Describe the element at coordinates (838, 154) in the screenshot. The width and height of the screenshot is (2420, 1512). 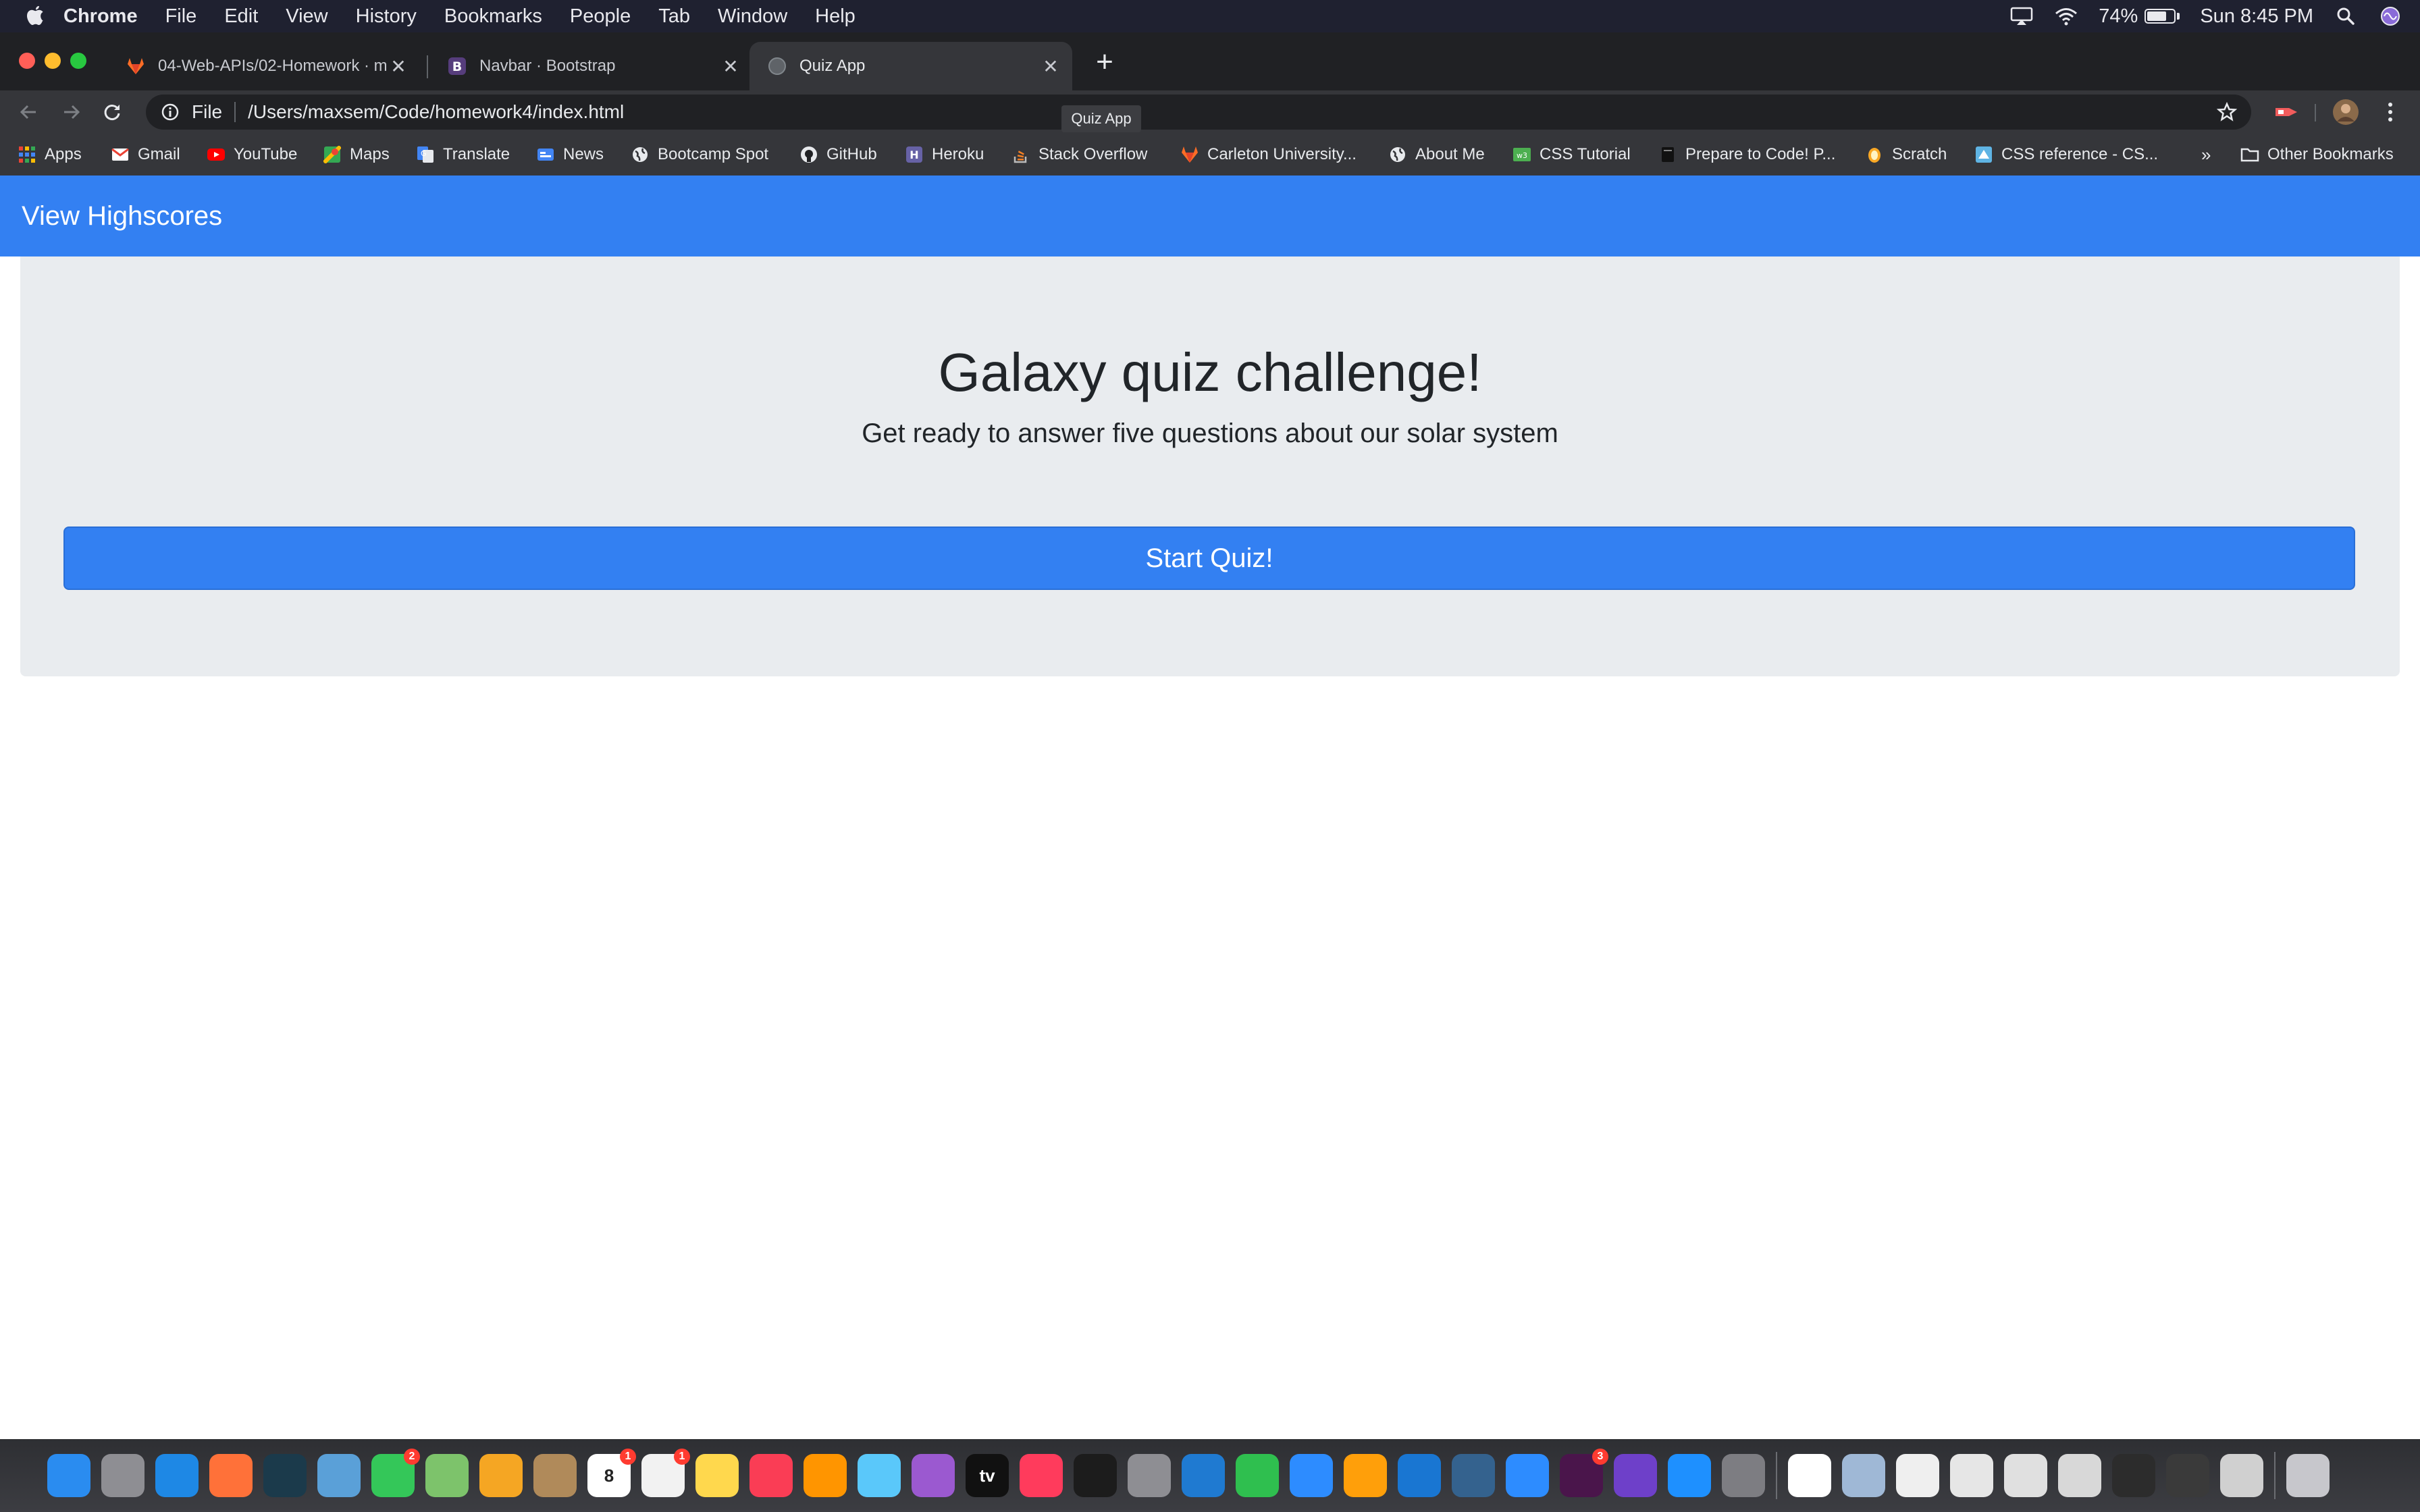
I see `bookmark-github: GitHub` at that location.